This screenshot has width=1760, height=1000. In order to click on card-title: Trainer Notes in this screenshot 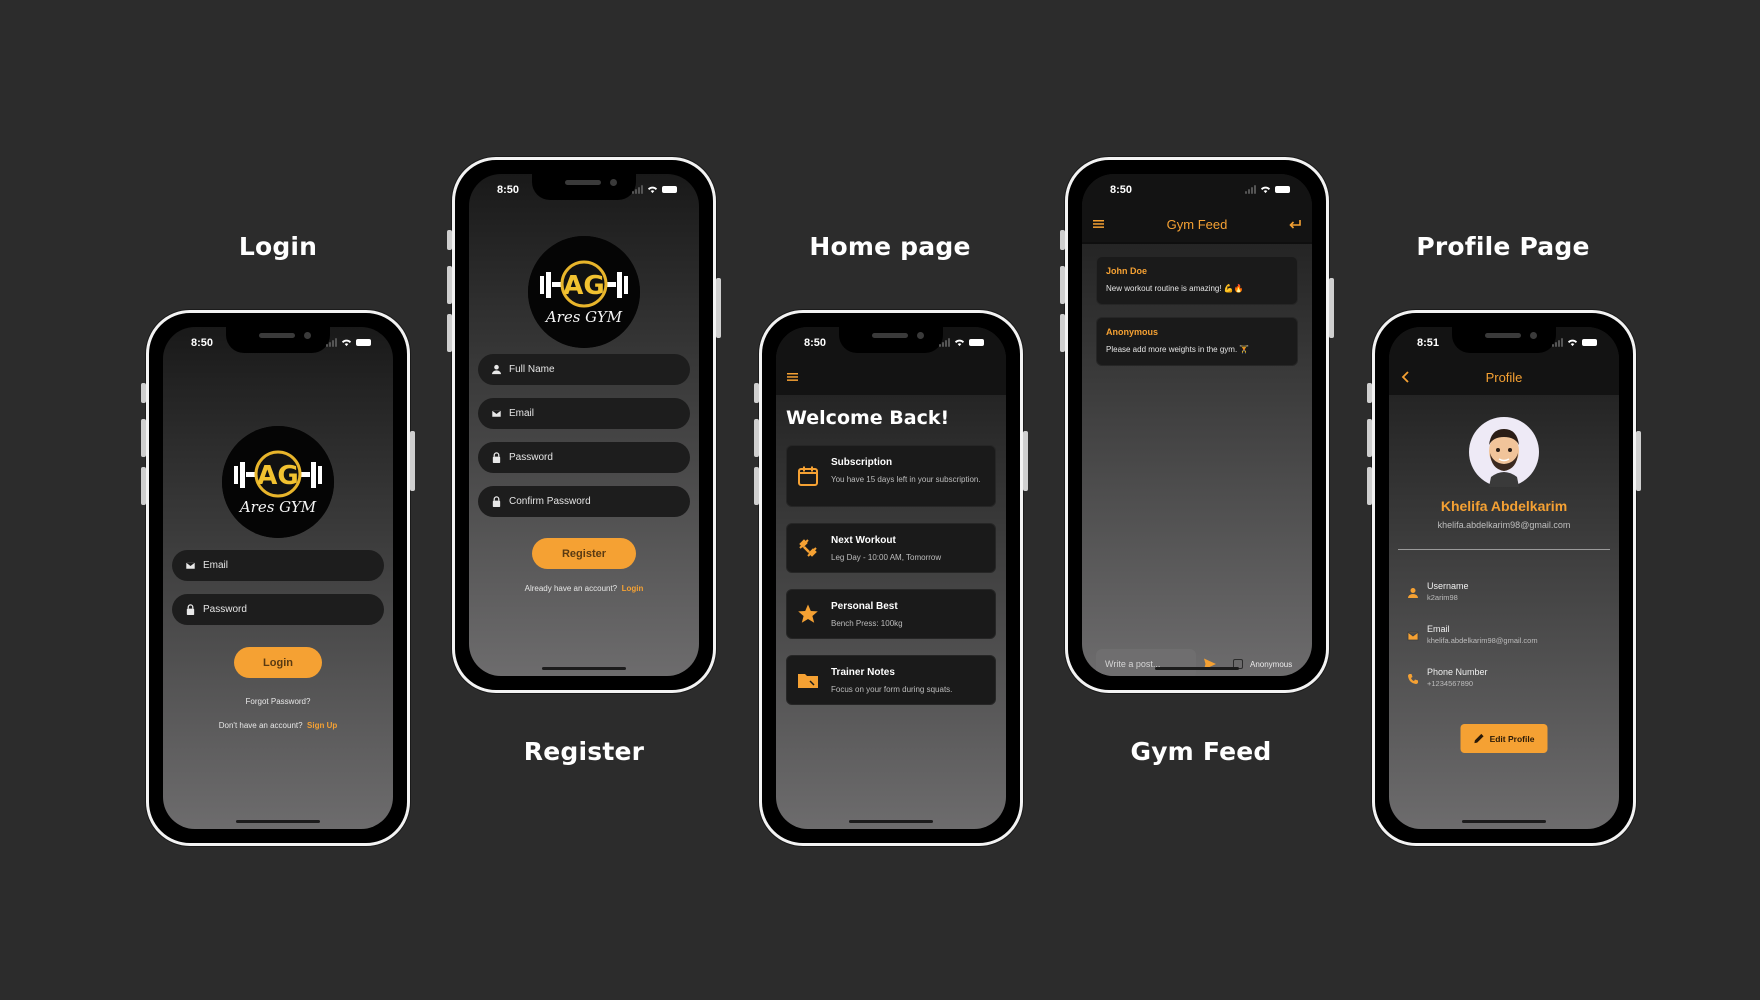, I will do `click(863, 672)`.